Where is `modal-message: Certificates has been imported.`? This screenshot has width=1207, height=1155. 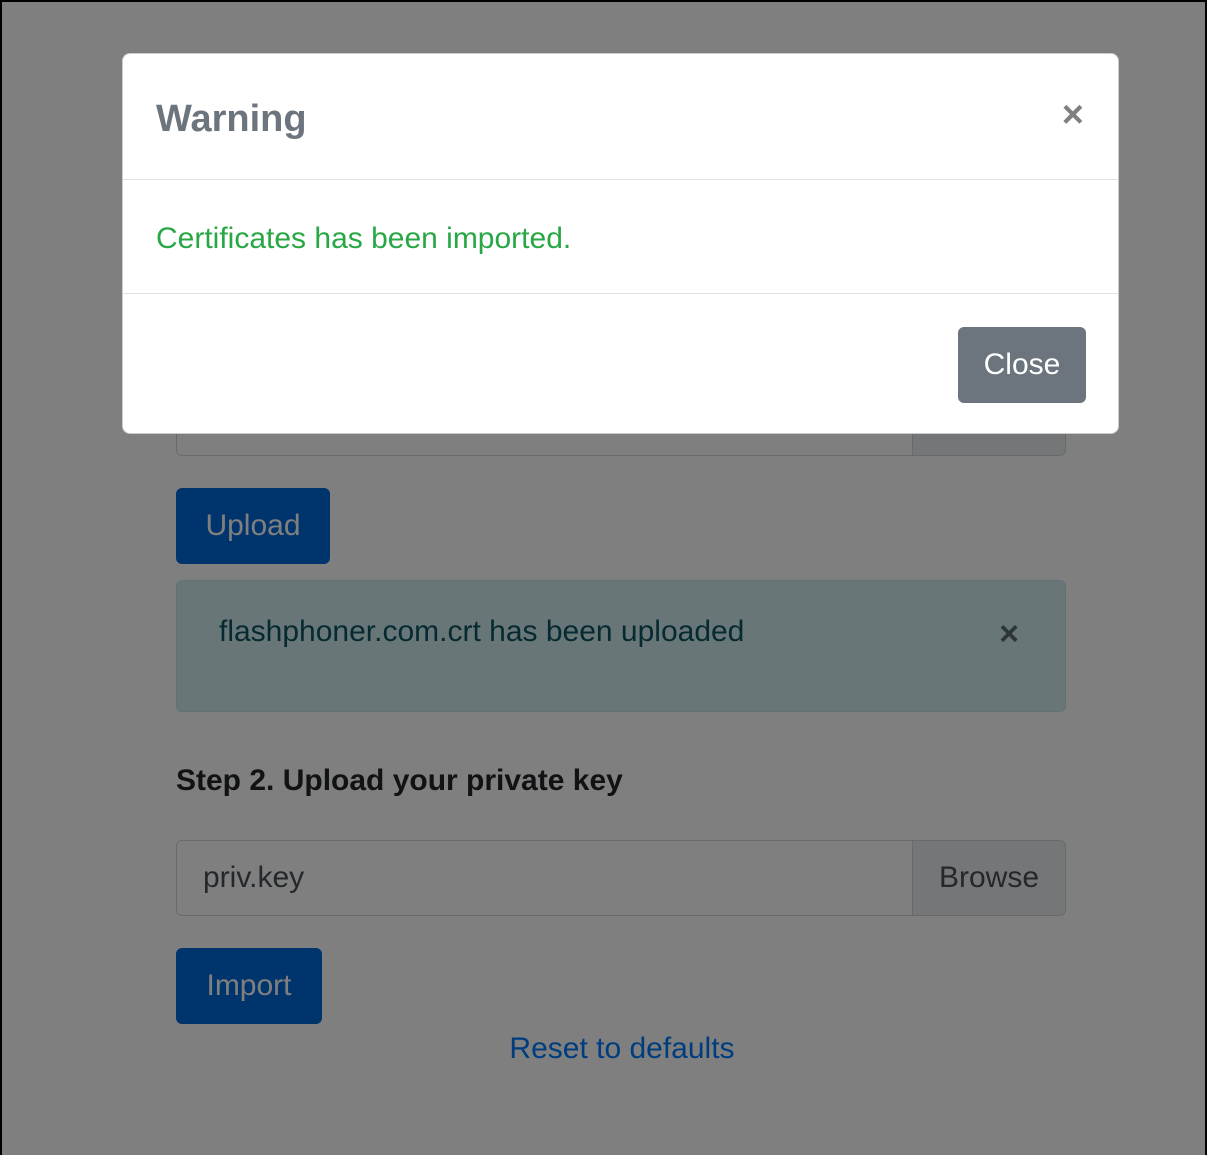
modal-message: Certificates has been imported. is located at coordinates (364, 238).